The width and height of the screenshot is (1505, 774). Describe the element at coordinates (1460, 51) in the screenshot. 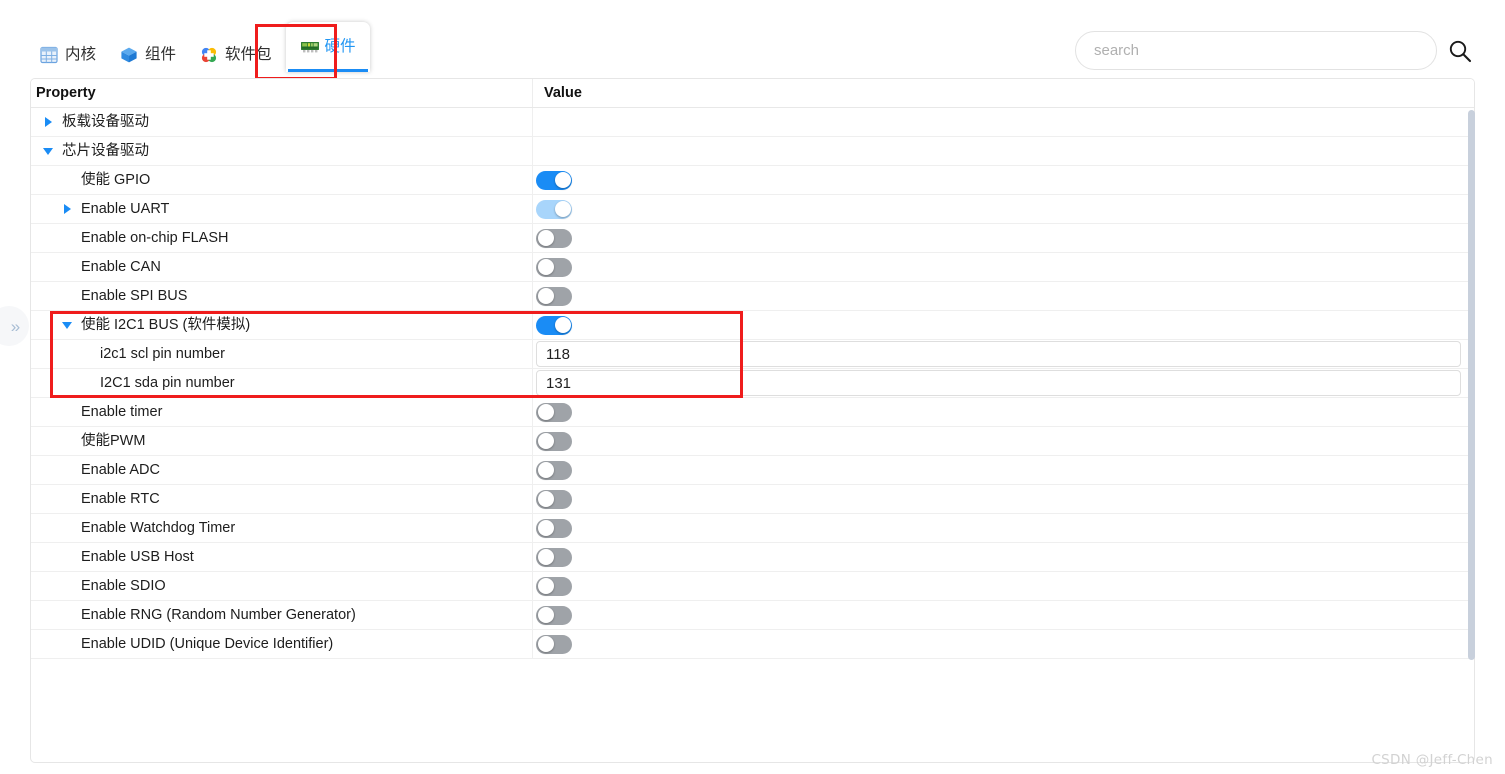

I see `search-button` at that location.